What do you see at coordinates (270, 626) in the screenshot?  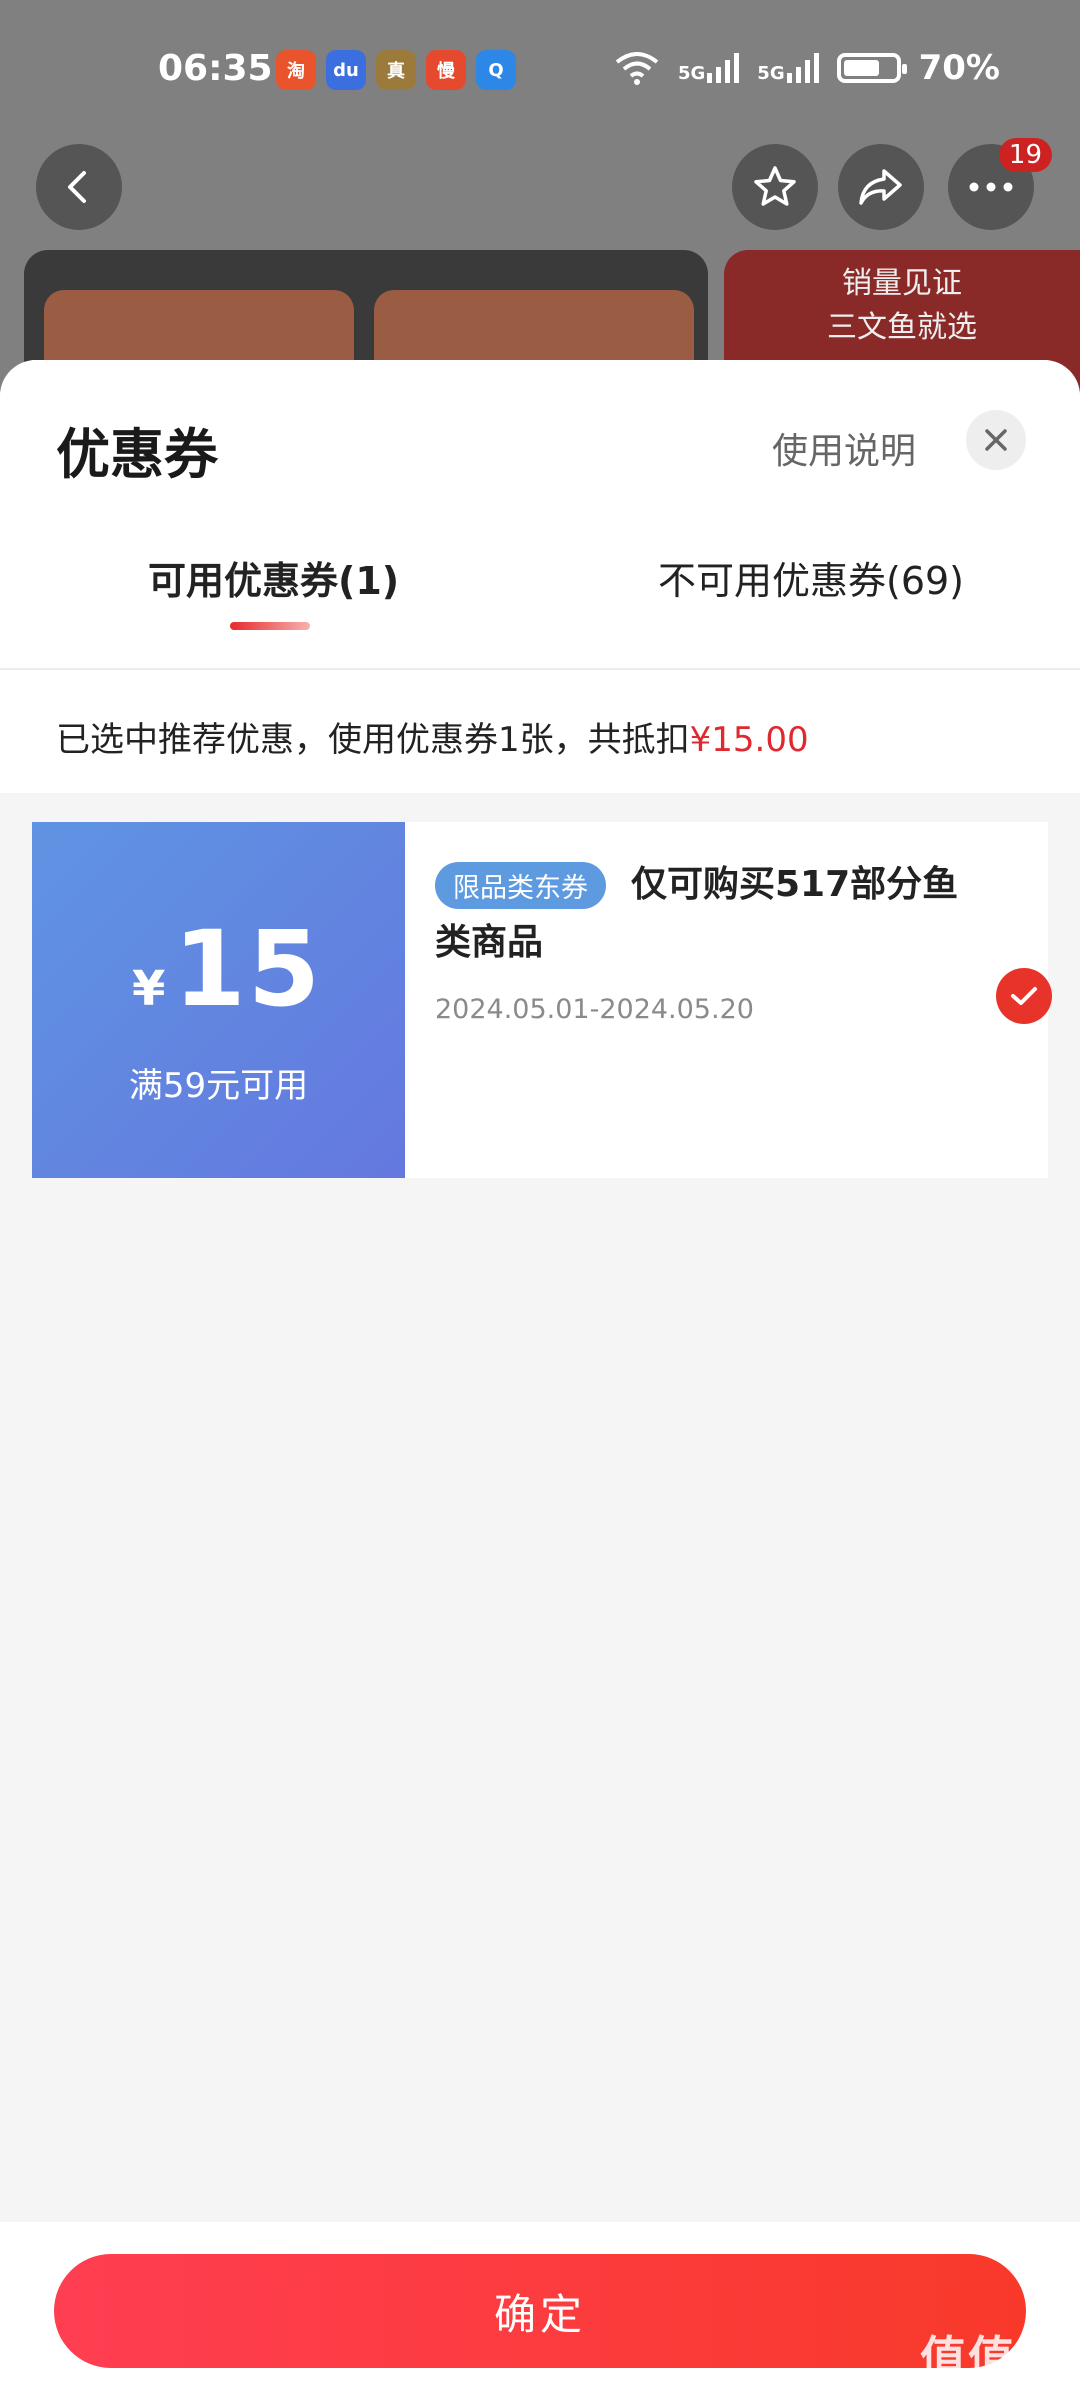 I see `active-tab-indicator` at bounding box center [270, 626].